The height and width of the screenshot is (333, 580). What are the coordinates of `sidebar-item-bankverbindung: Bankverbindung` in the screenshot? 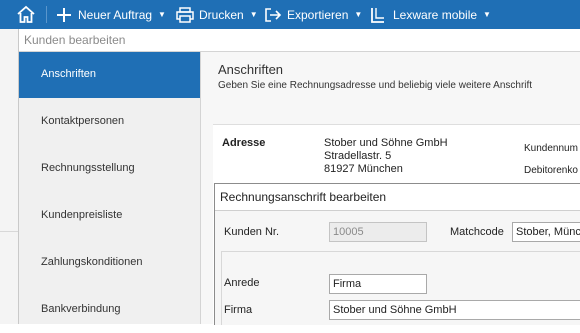 It's located at (109, 310).